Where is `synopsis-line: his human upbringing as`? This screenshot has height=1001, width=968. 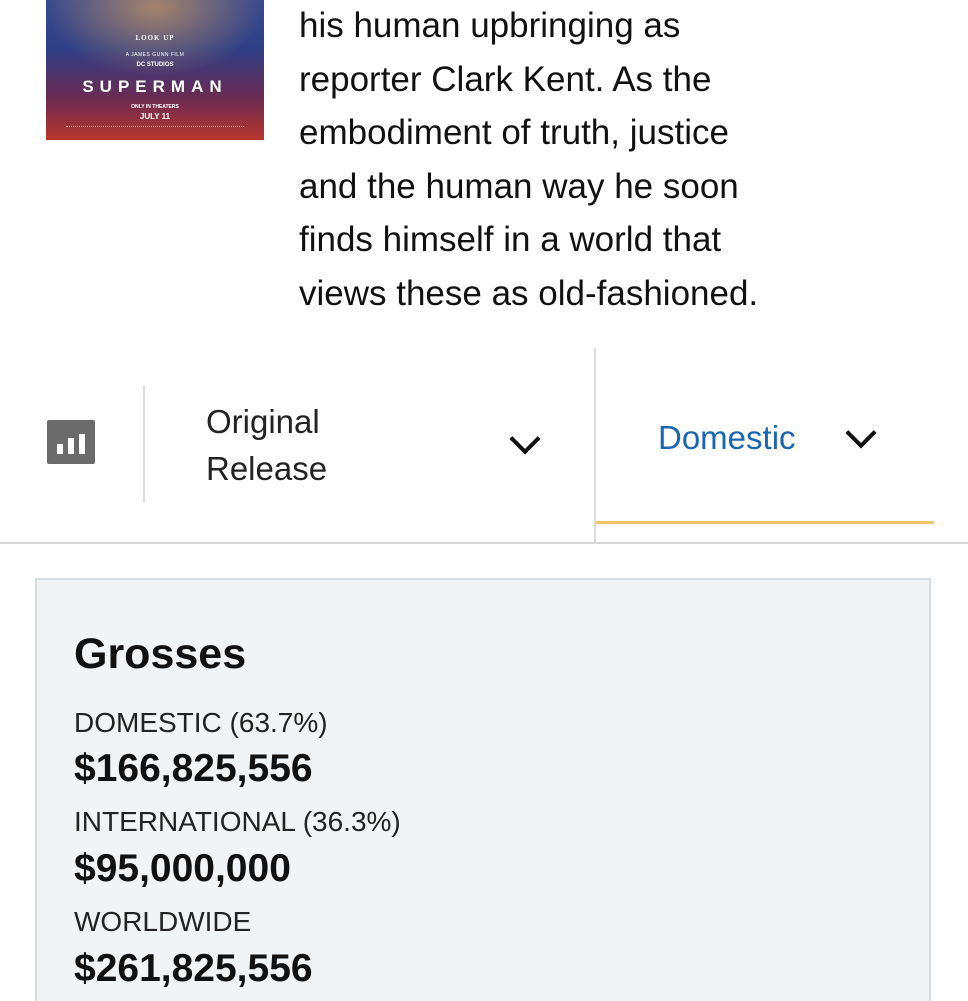
synopsis-line: his human upbringing as is located at coordinates (490, 25).